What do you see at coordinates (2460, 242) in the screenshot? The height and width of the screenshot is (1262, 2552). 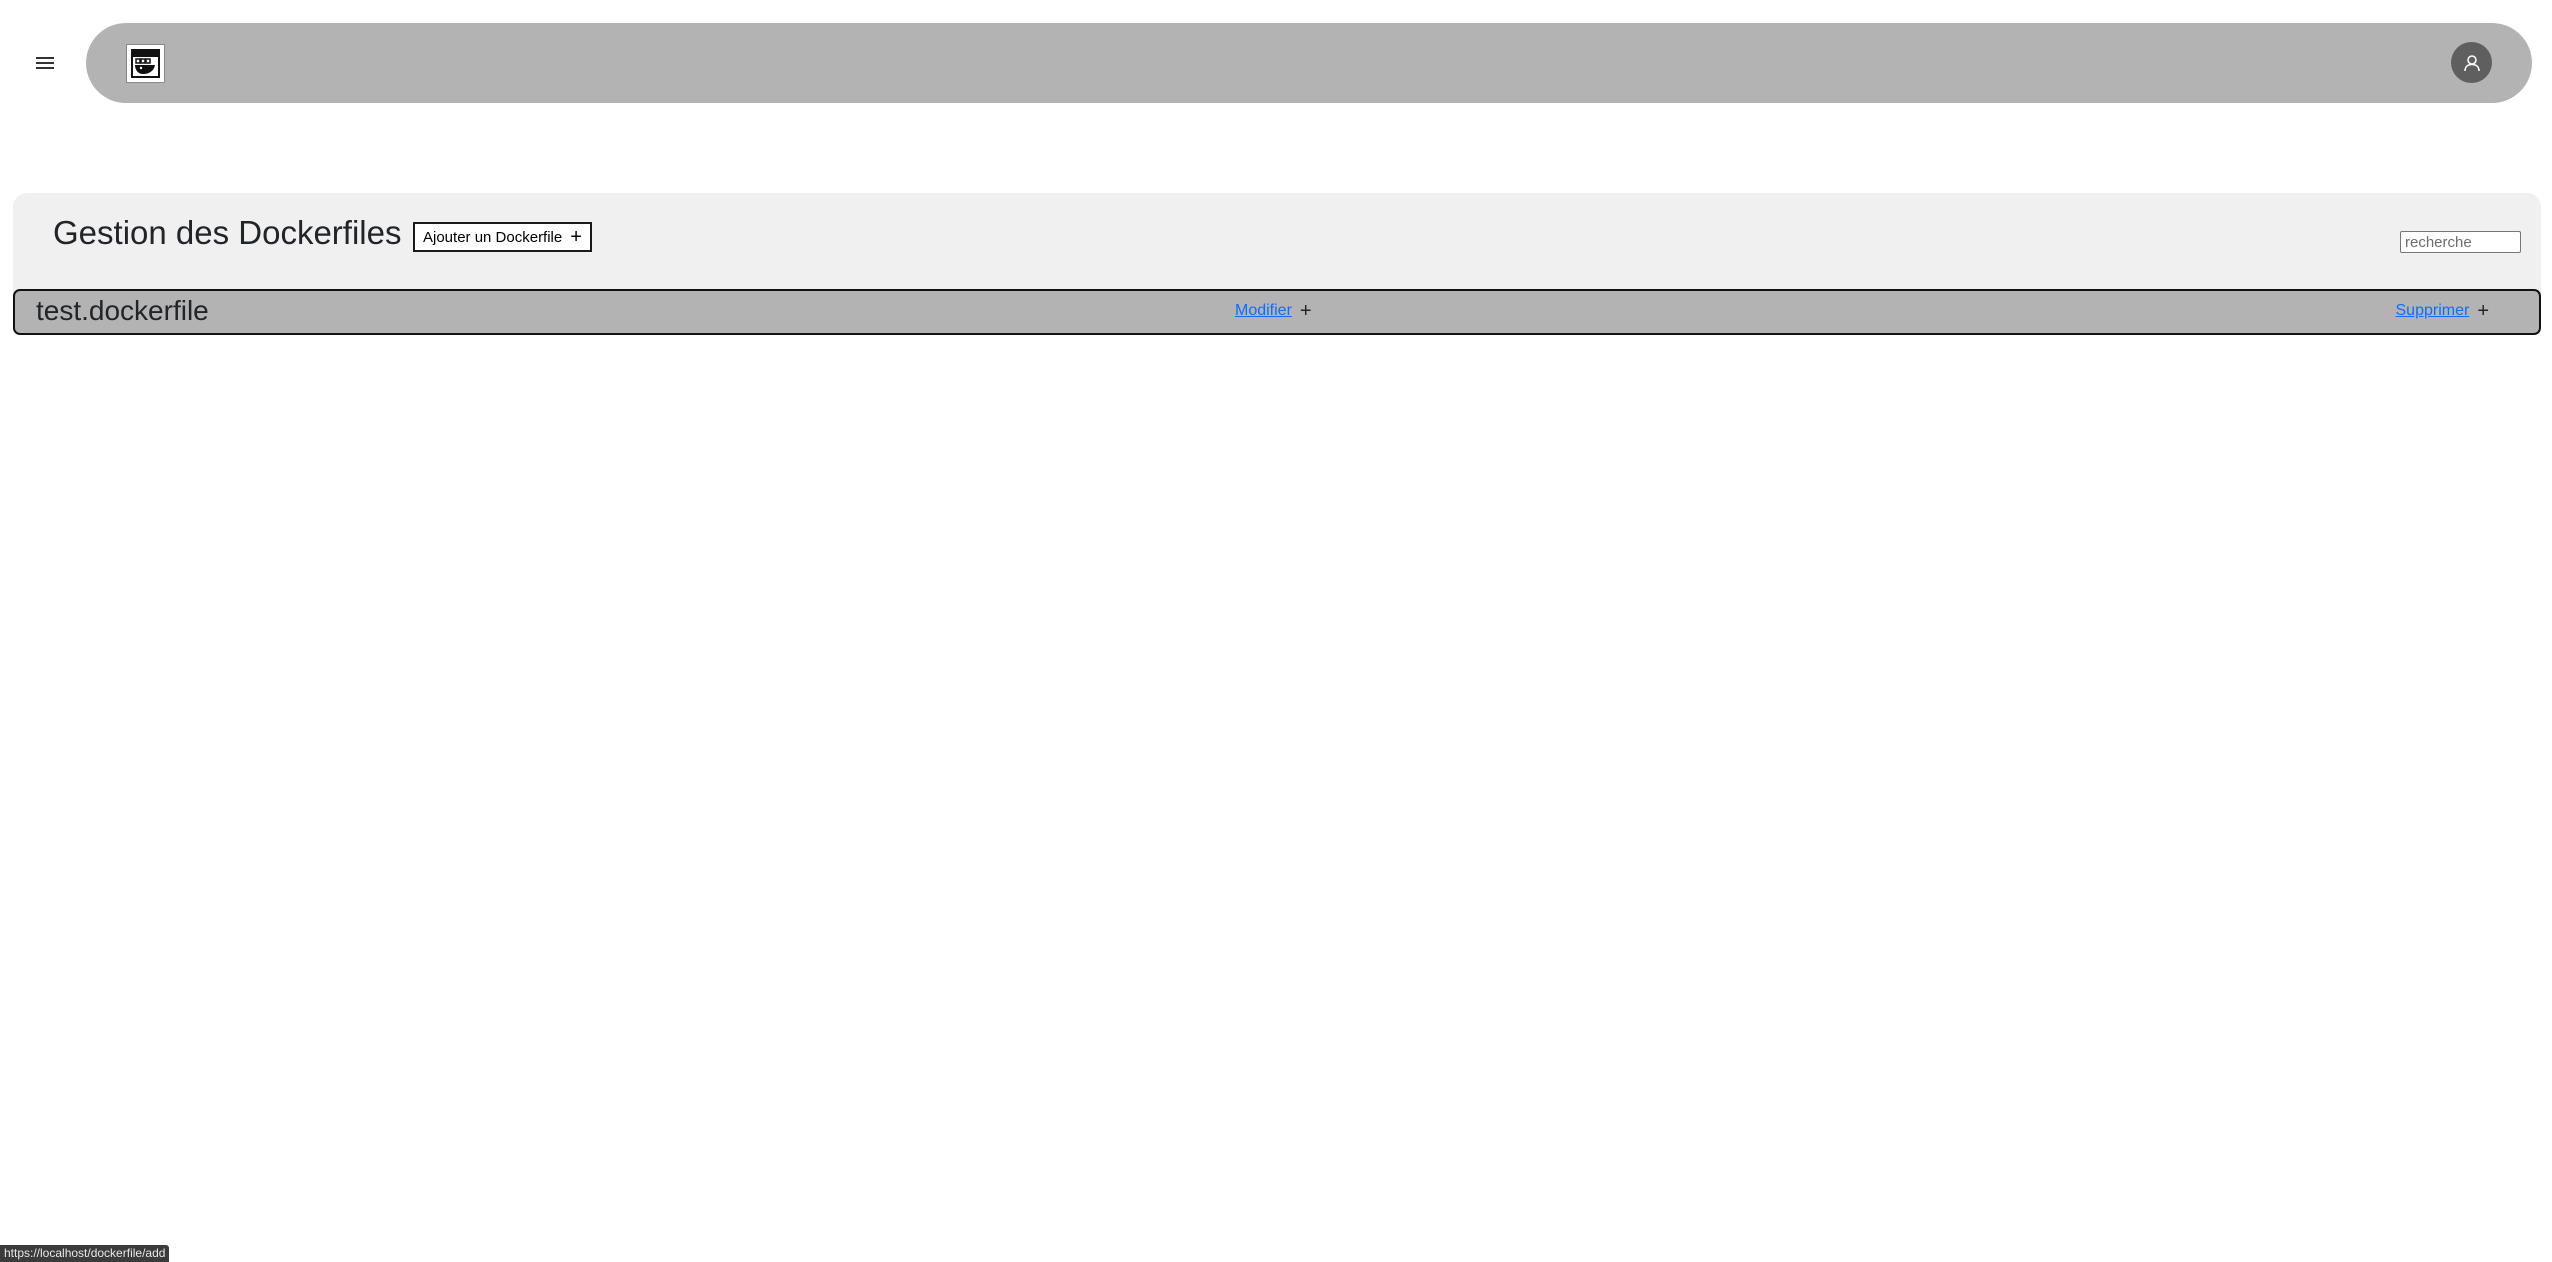 I see `search-input` at bounding box center [2460, 242].